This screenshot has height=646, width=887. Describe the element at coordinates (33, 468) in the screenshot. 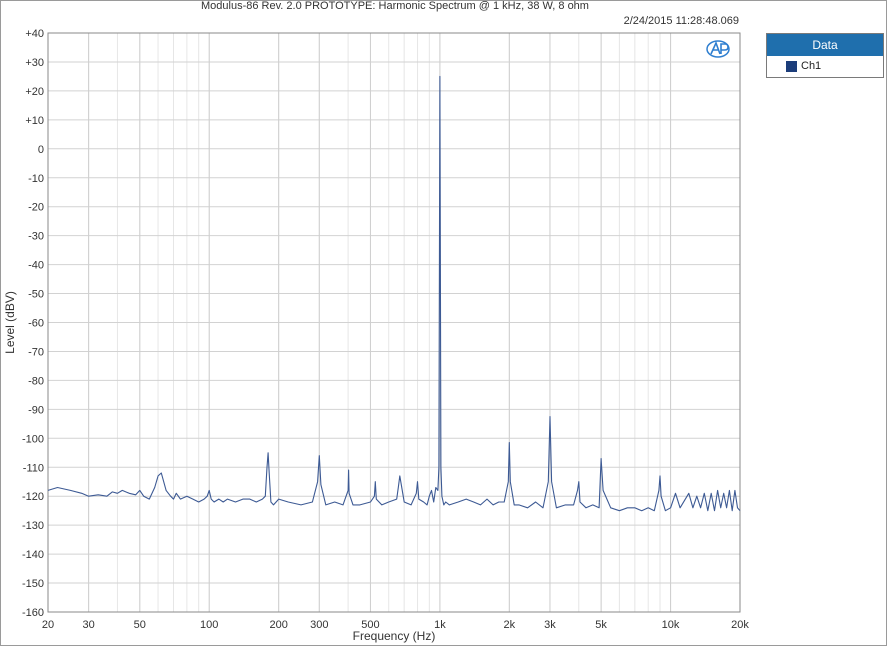

I see `y-tick-label: -110` at that location.